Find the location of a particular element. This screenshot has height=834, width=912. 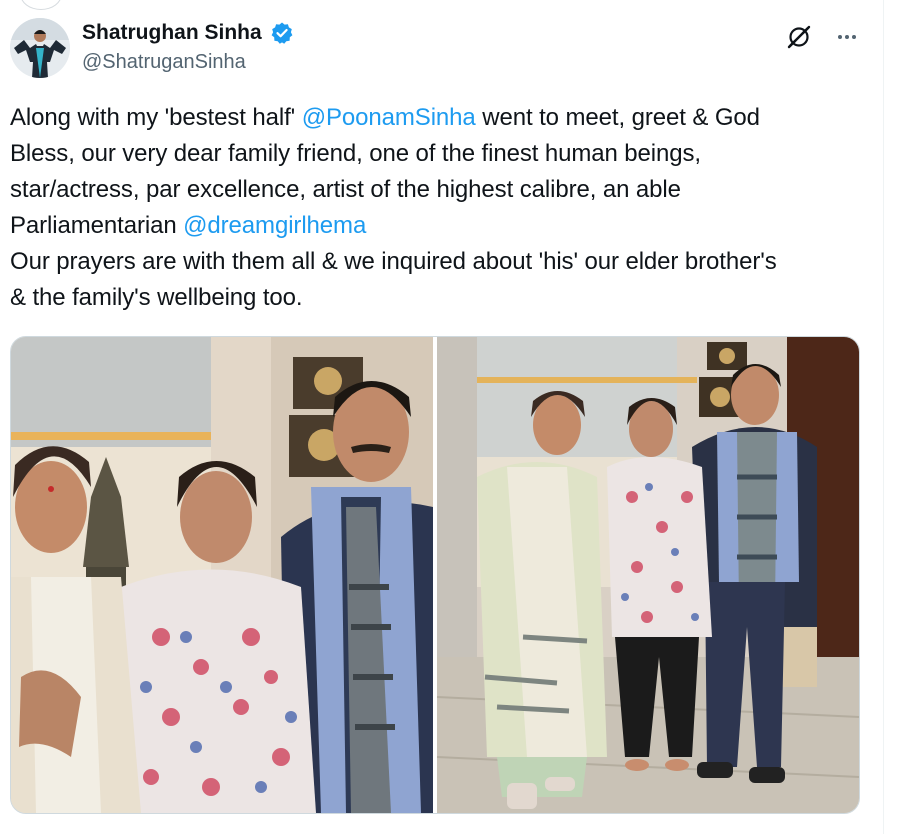

header-actions is located at coordinates (823, 37).